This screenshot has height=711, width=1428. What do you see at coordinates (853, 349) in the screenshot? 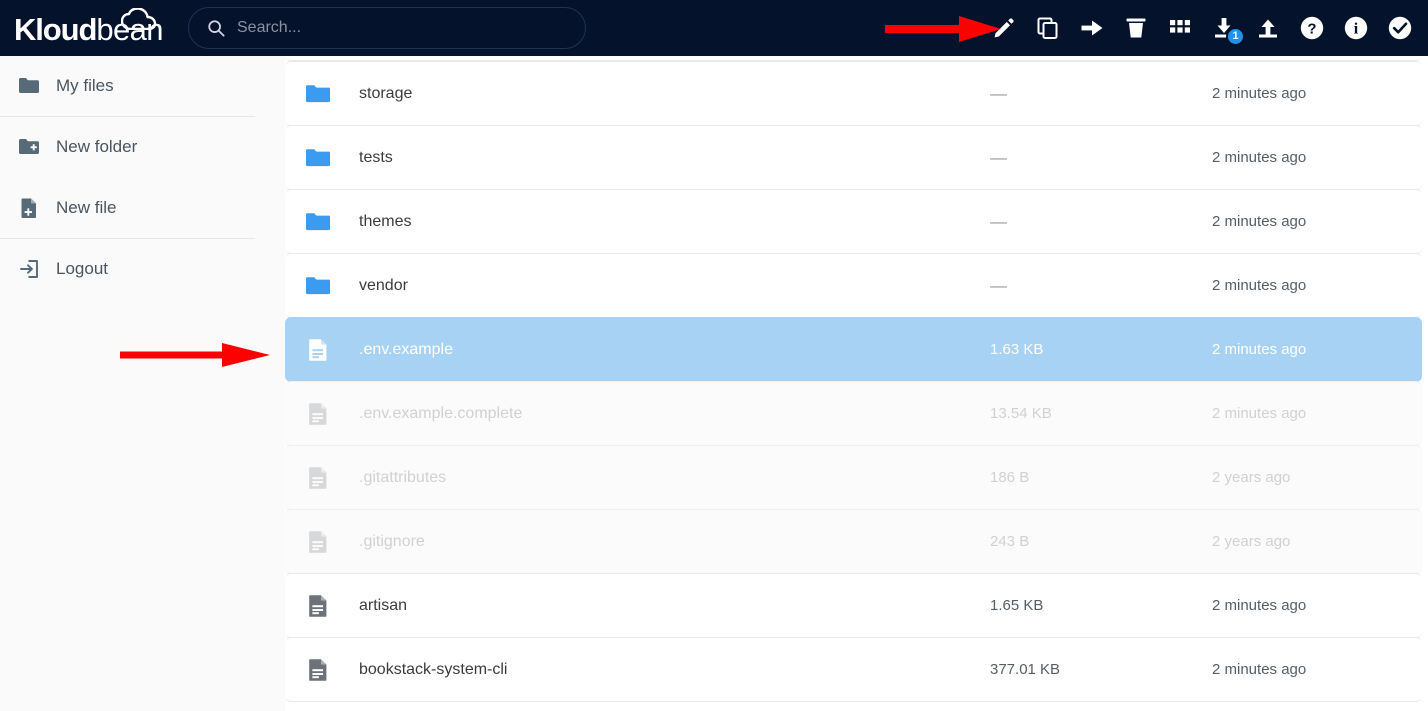
I see `table-row-selected: .env.example 1.63 KB 2 minutes ago` at bounding box center [853, 349].